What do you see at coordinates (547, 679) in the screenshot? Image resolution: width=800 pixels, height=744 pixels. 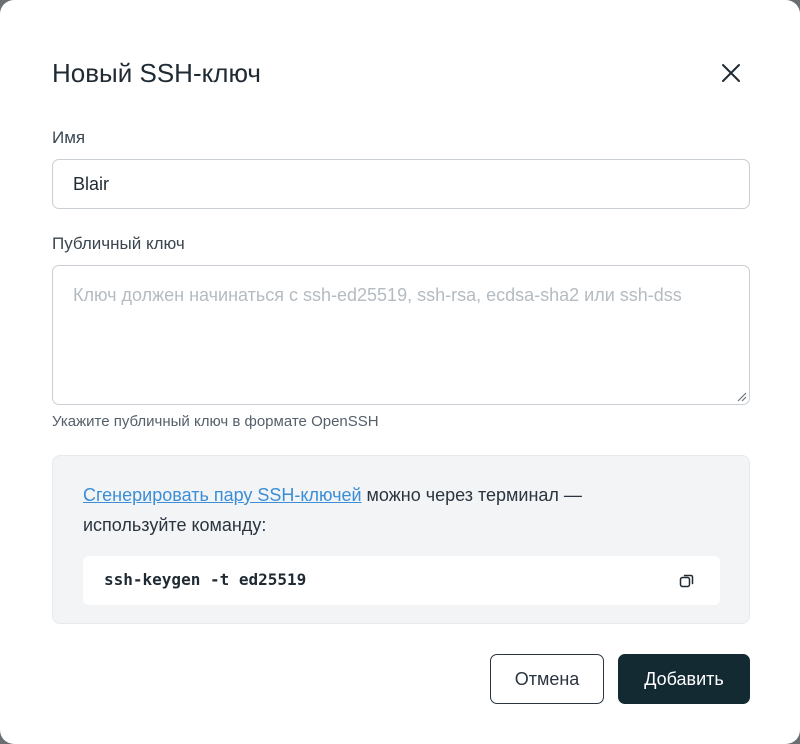 I see `cancel-button: Отмена` at bounding box center [547, 679].